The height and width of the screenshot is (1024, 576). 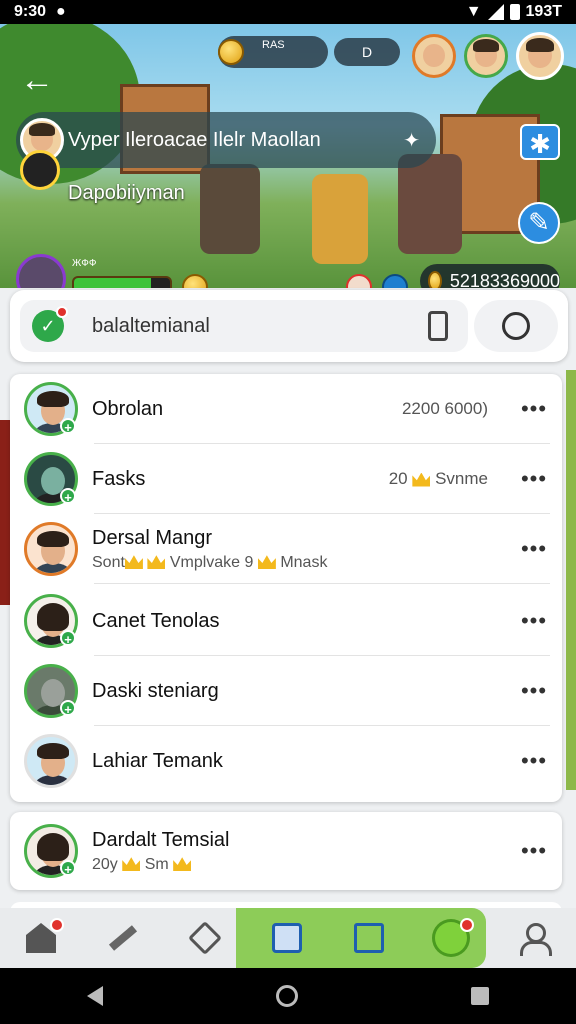 I want to click on notification-icon: ●, so click(x=61, y=11).